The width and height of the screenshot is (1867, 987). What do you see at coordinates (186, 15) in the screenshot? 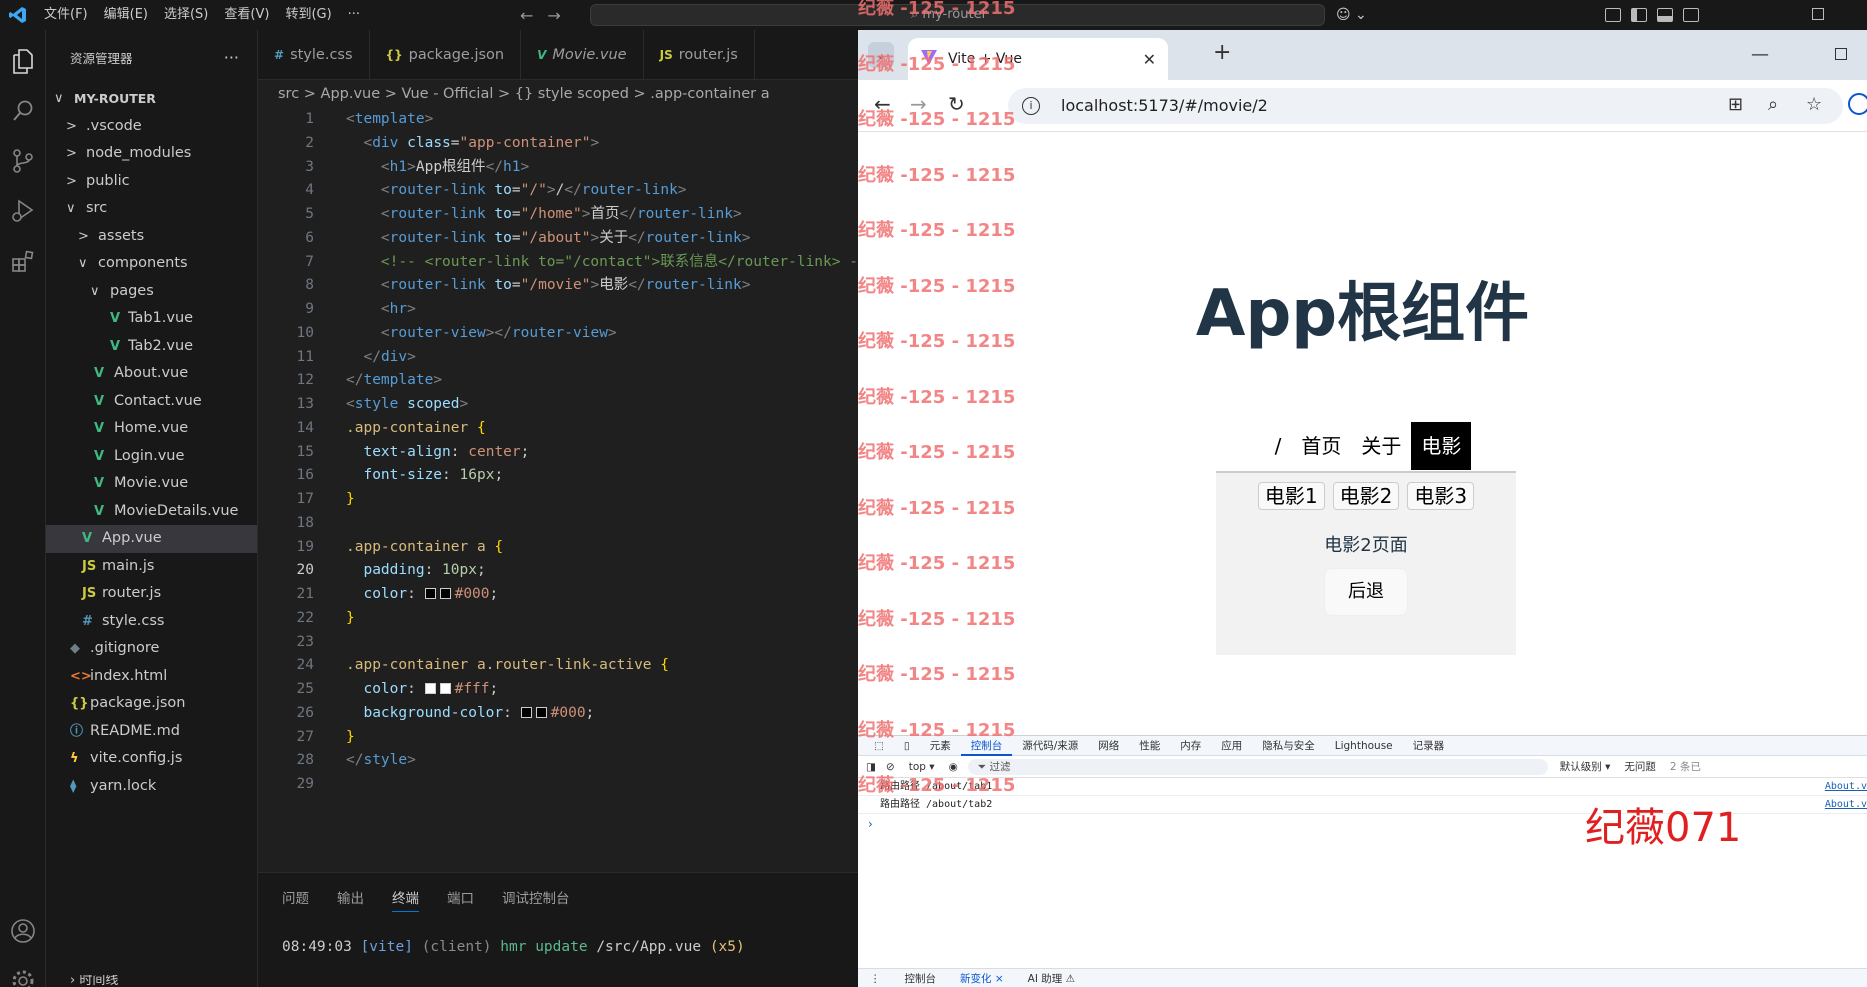
I see `menu-item: 选择(S)` at bounding box center [186, 15].